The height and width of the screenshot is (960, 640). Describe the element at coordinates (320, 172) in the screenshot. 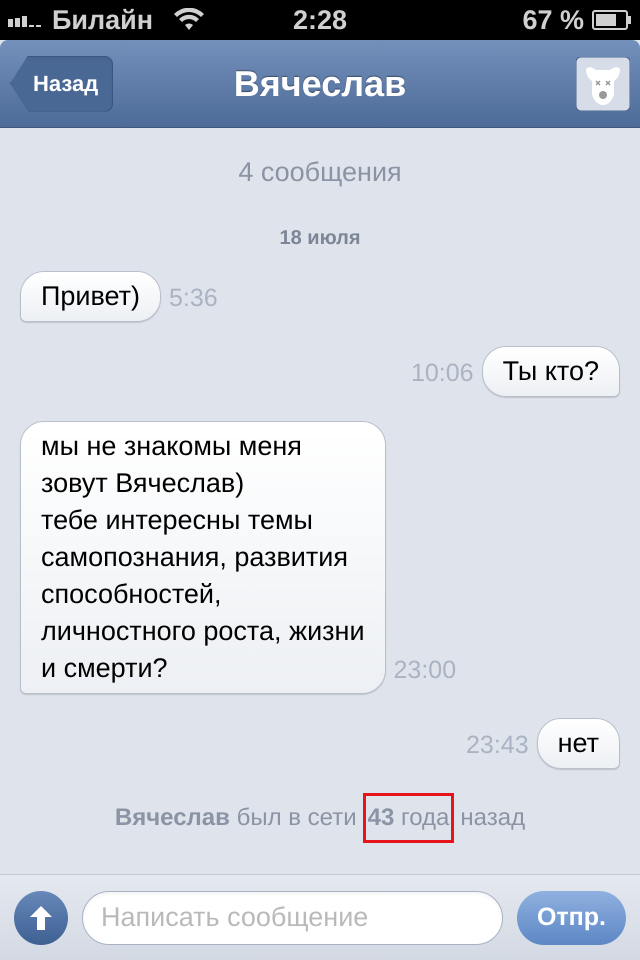

I see `message-count: 4 сообщения` at that location.